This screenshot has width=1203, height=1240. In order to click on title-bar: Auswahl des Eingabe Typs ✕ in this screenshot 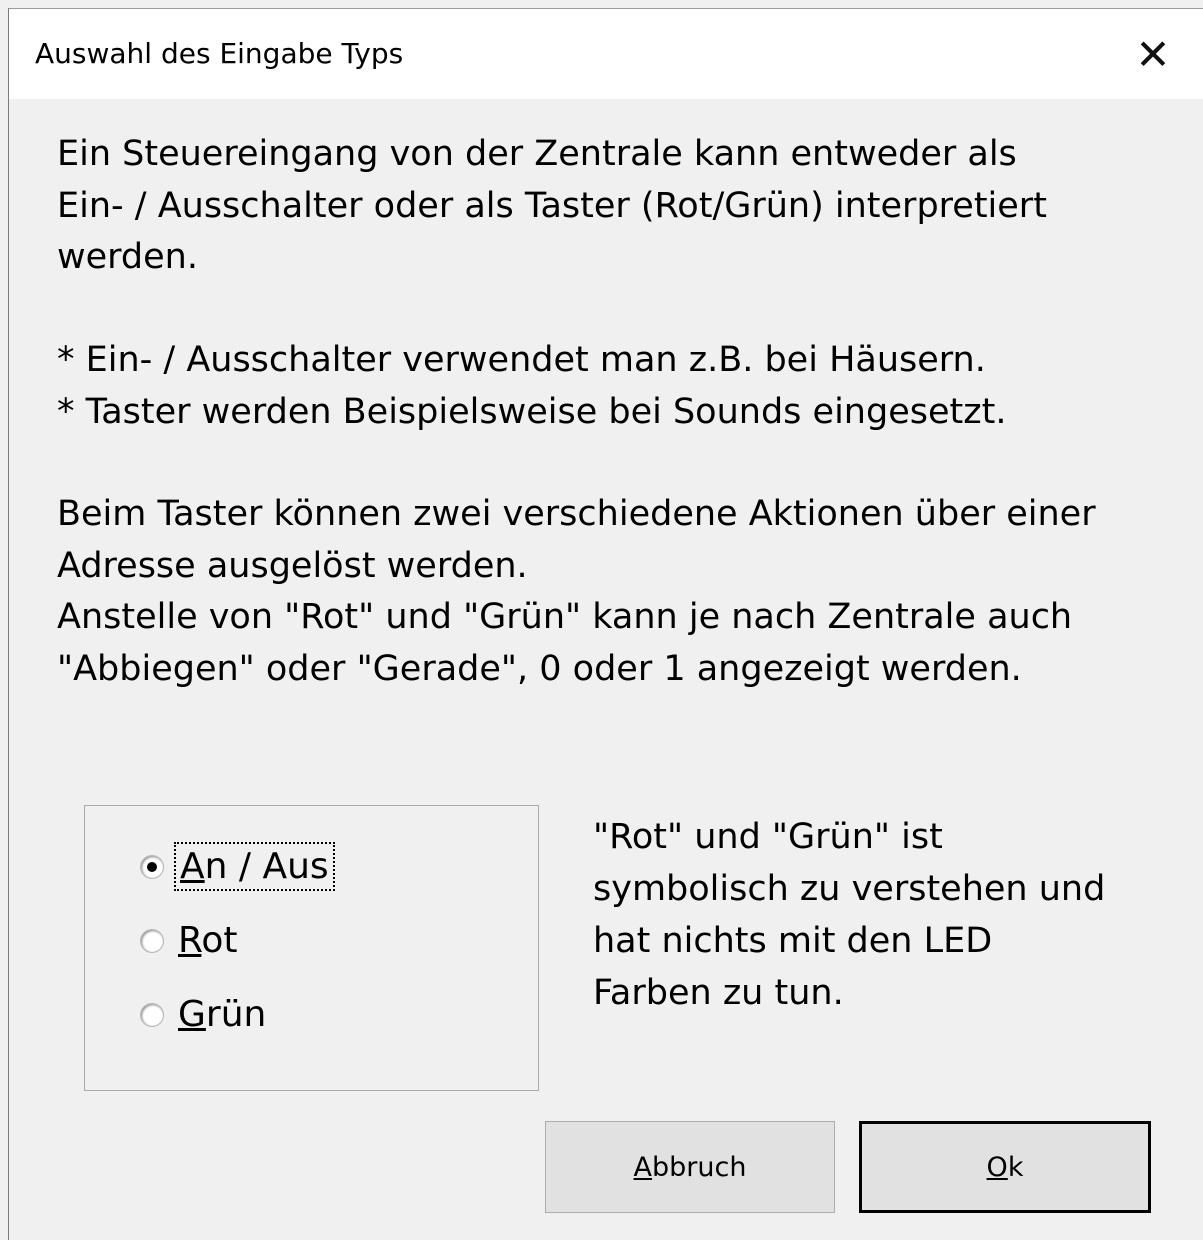, I will do `click(606, 54)`.